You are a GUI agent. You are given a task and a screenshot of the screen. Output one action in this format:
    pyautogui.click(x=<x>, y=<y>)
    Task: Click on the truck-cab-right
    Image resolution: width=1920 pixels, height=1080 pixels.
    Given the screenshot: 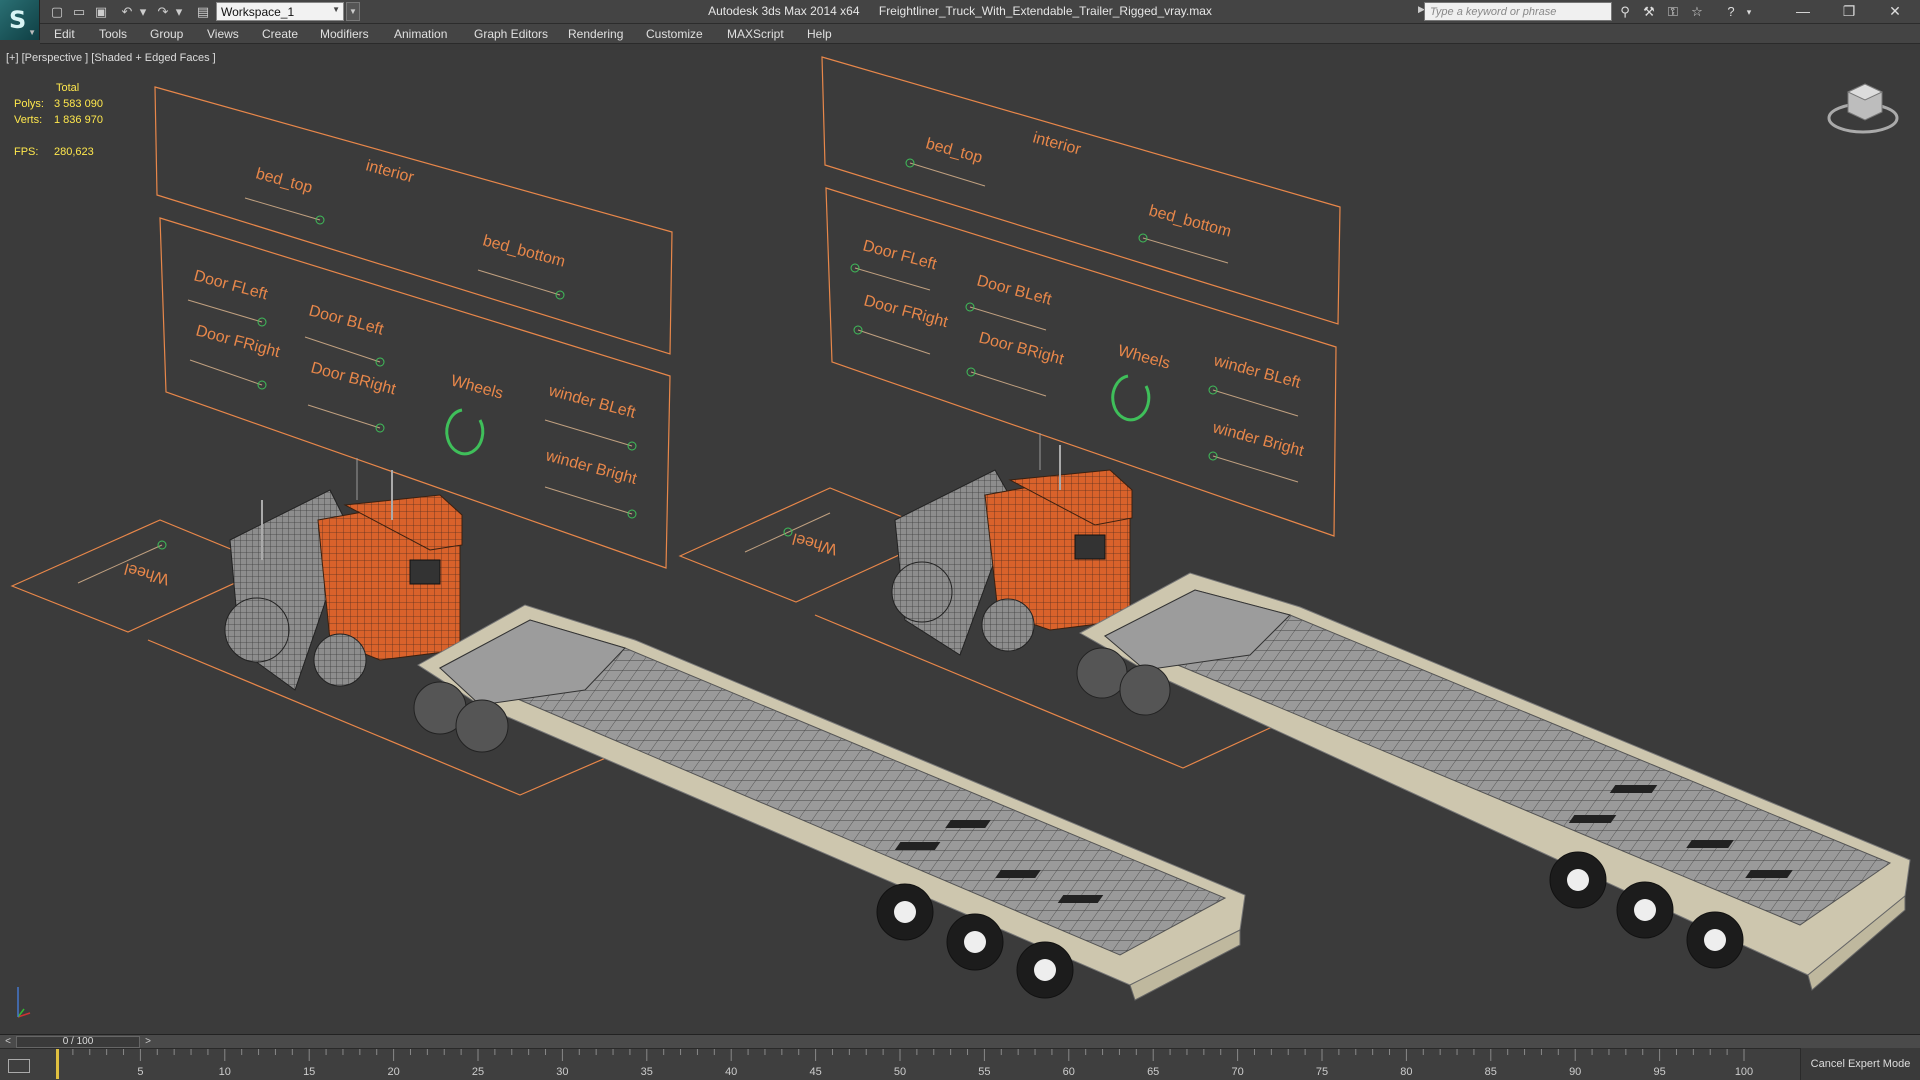 What is the action you would take?
    pyautogui.click(x=1012, y=550)
    